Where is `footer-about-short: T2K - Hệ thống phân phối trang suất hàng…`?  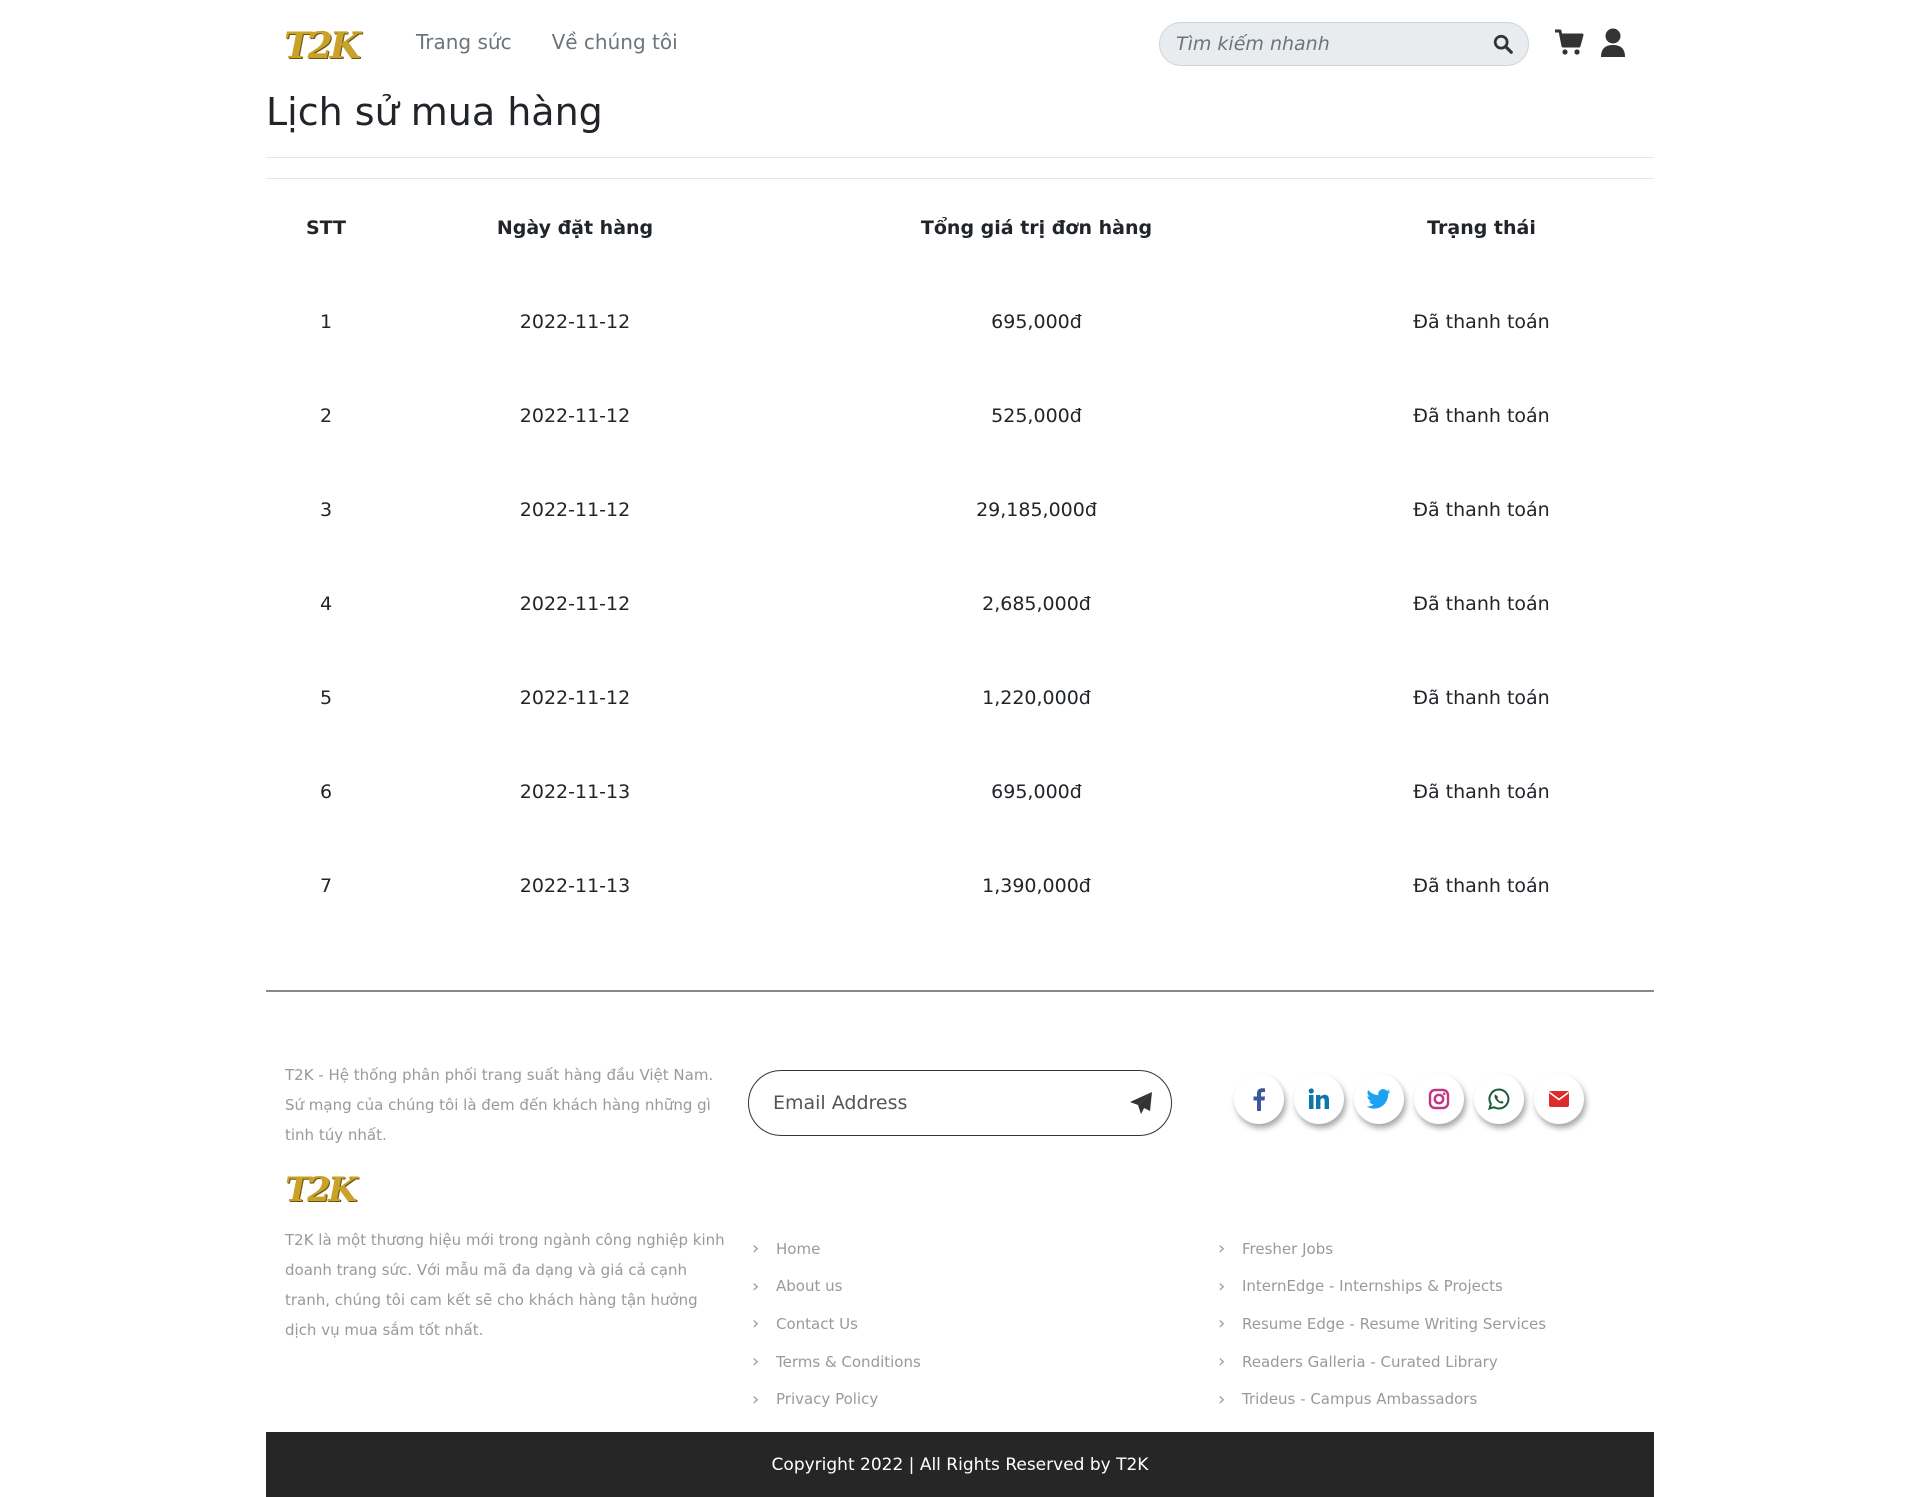 footer-about-short: T2K - Hệ thống phân phối trang suất hàng… is located at coordinates (499, 1105).